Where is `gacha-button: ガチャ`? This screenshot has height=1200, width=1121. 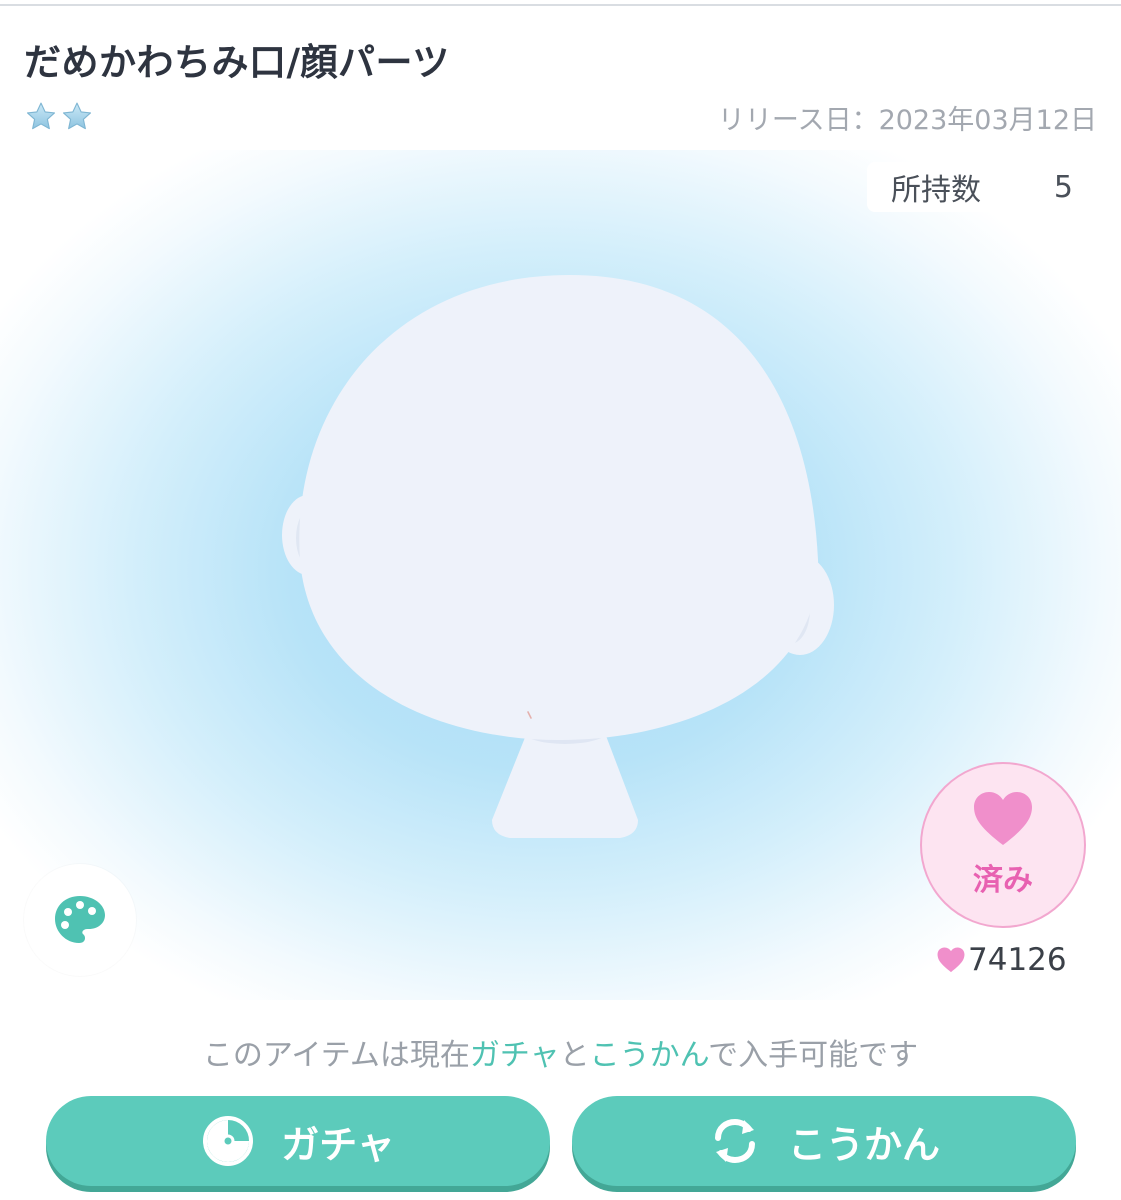
gacha-button: ガチャ is located at coordinates (298, 1141).